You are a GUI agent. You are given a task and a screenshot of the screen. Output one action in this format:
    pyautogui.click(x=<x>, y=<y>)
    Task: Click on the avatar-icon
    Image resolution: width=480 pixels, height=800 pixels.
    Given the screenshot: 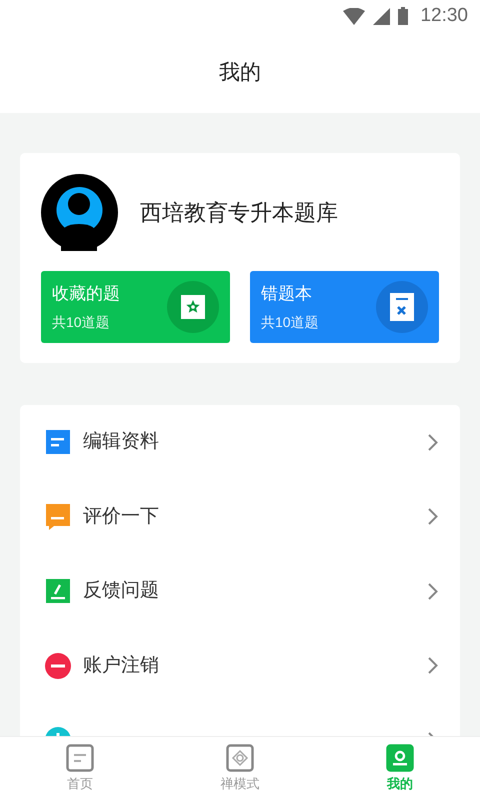 What is the action you would take?
    pyautogui.click(x=79, y=212)
    